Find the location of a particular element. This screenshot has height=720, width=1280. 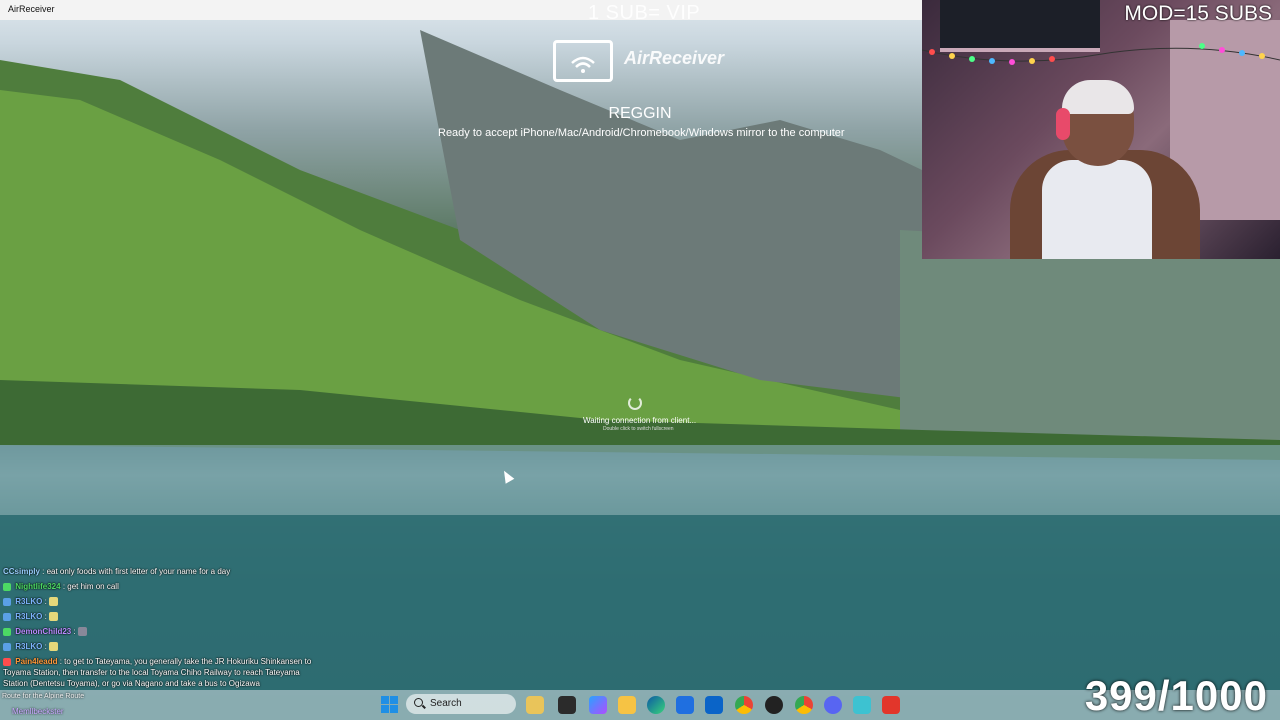

recorder-icon is located at coordinates (891, 705).